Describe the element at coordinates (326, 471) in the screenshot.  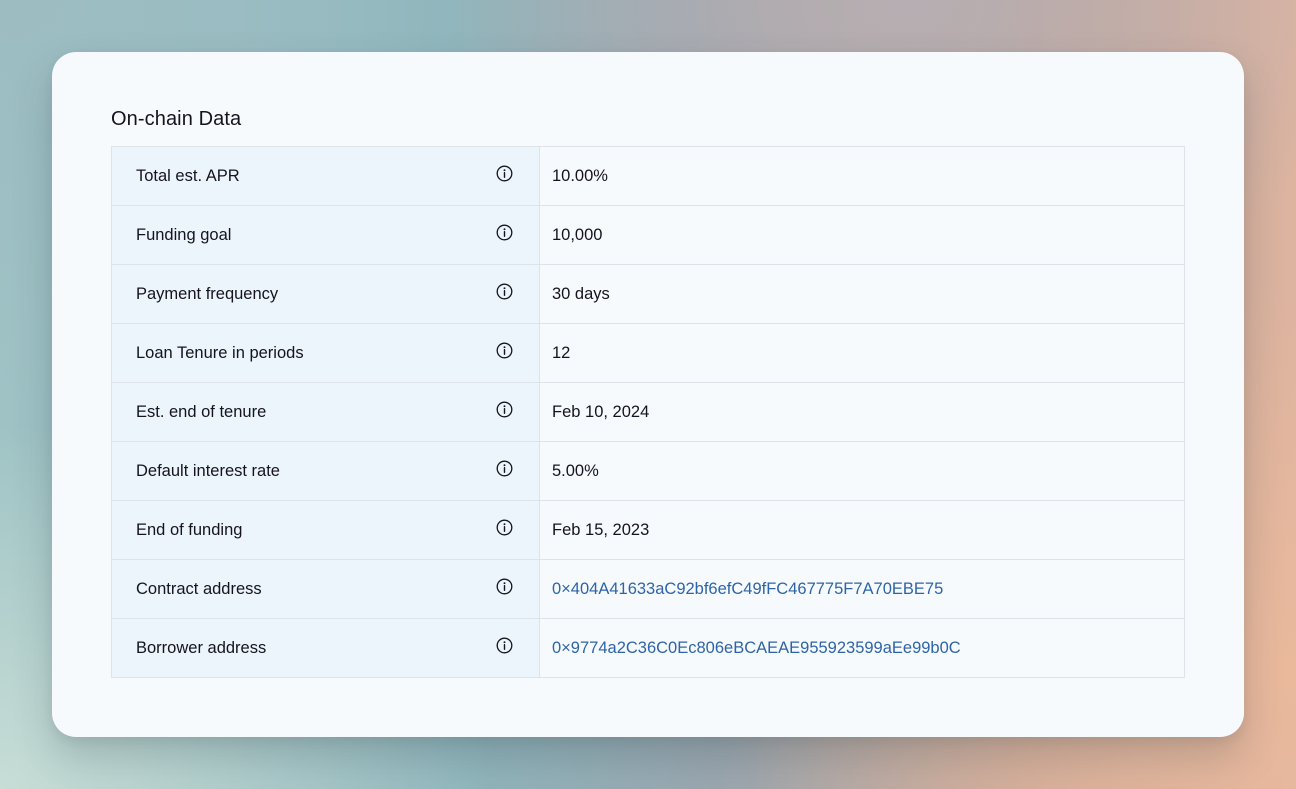
I see `row-label-cell: Default interest rate` at that location.